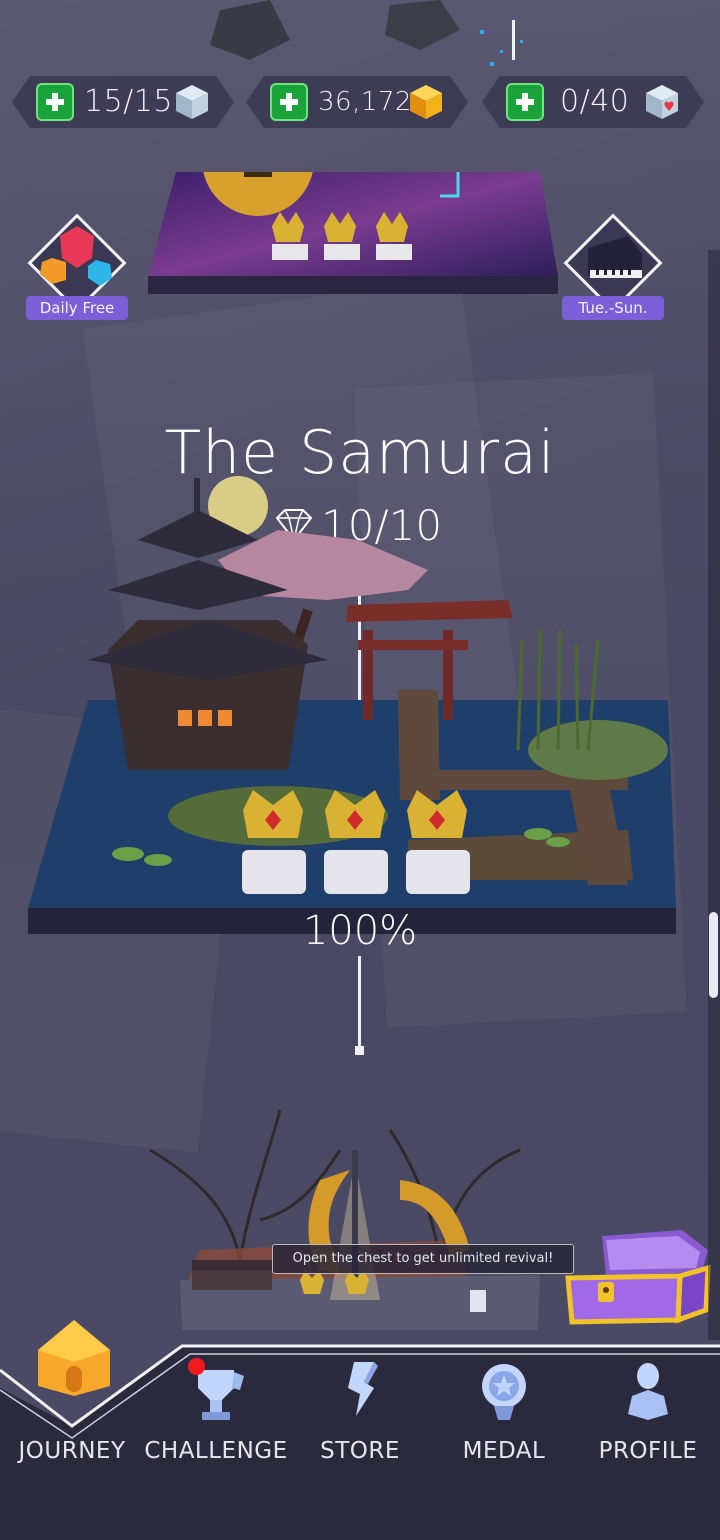 Image resolution: width=720 pixels, height=1540 pixels. What do you see at coordinates (648, 1451) in the screenshot?
I see `nav-profile-label: PROFILE` at bounding box center [648, 1451].